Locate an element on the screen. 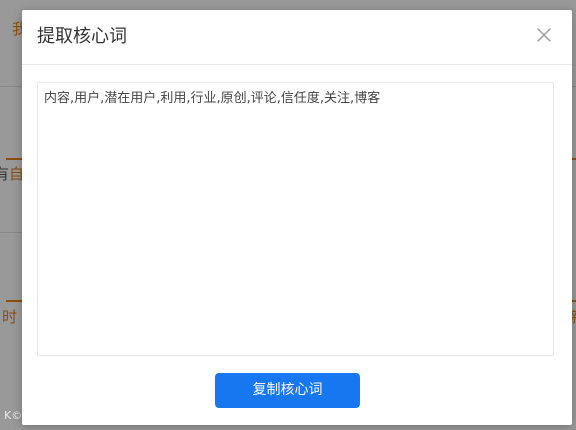 The image size is (576, 430). dialog-header: 提取核心词 is located at coordinates (297, 37).